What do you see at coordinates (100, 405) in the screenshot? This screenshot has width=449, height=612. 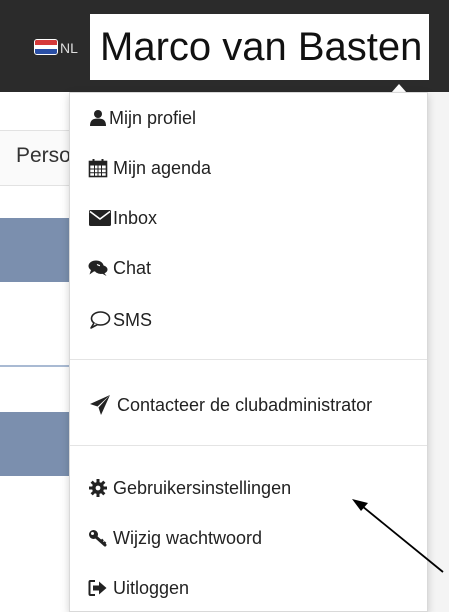 I see `paper-plane-icon` at bounding box center [100, 405].